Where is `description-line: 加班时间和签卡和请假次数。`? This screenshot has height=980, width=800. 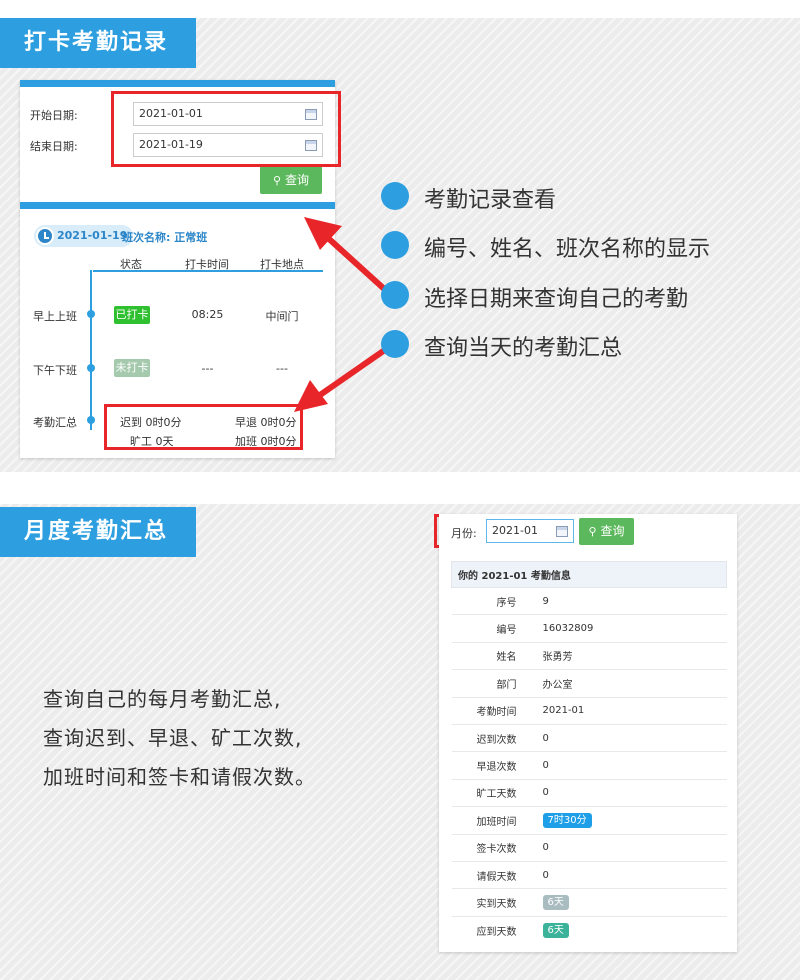 description-line: 加班时间和签卡和请假次数。 is located at coordinates (179, 777).